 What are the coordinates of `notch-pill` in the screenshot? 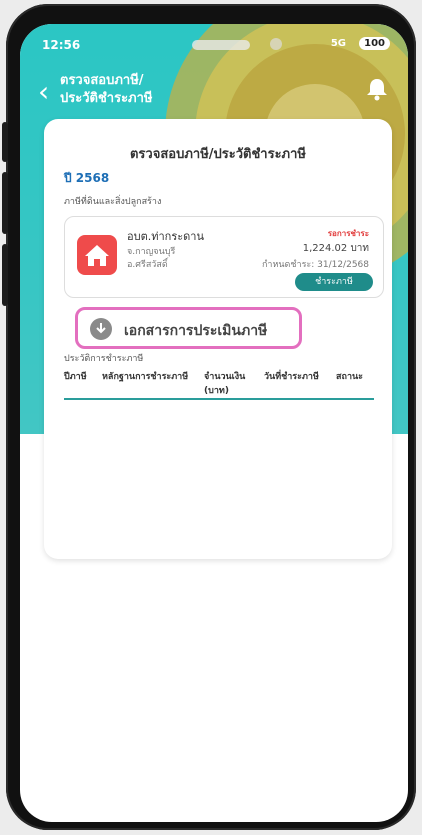 It's located at (221, 45).